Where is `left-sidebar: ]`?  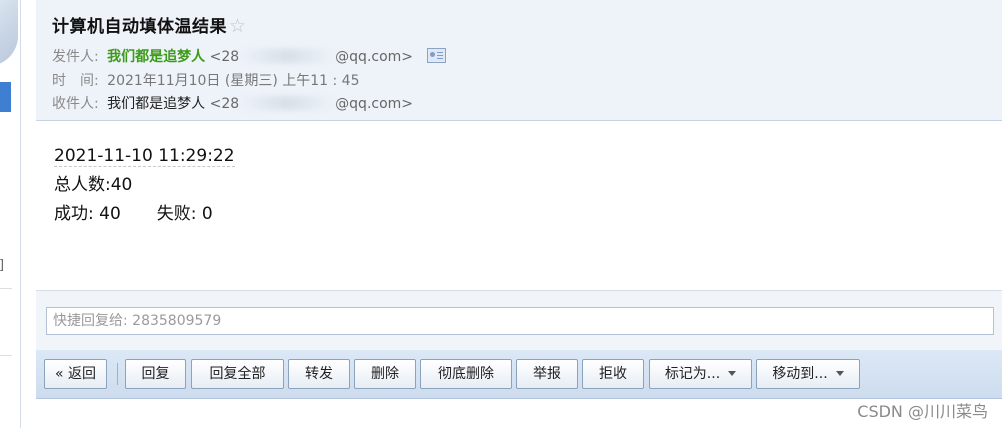
left-sidebar: ] is located at coordinates (10, 214).